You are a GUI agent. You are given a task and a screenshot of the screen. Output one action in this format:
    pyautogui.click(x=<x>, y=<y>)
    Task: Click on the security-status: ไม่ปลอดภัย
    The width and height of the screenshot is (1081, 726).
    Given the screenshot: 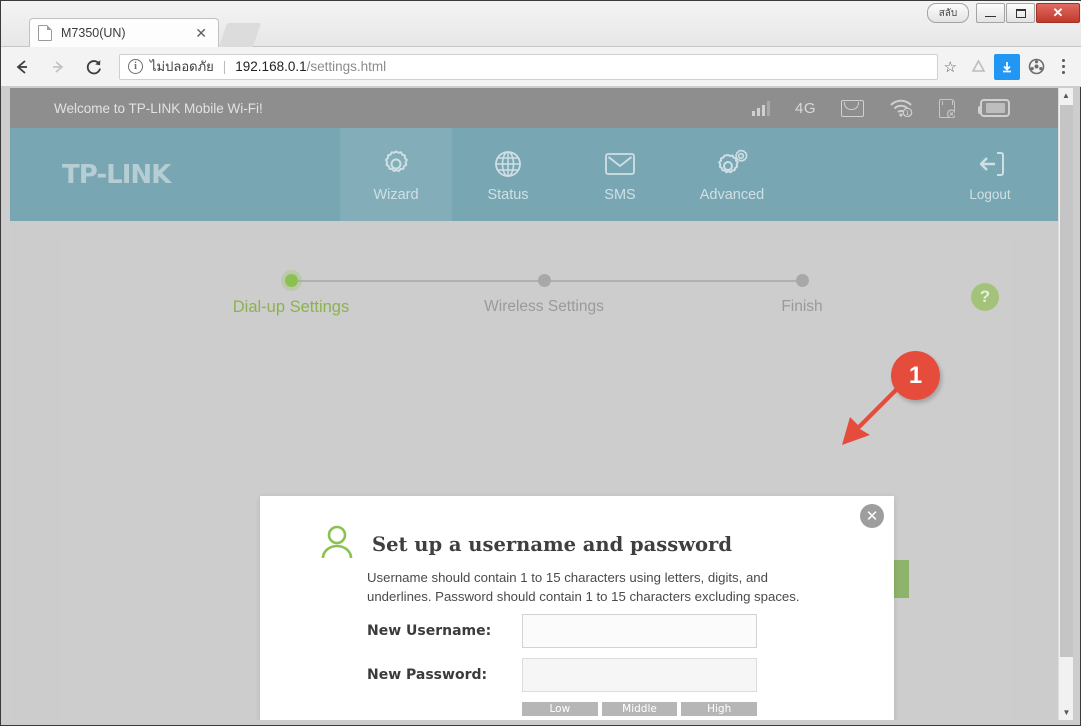 What is the action you would take?
    pyautogui.click(x=182, y=66)
    